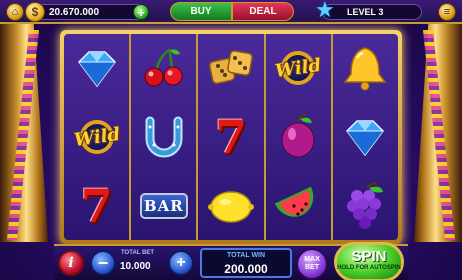 The width and height of the screenshot is (462, 280). I want to click on watermelon-symbol-icon, so click(294, 201).